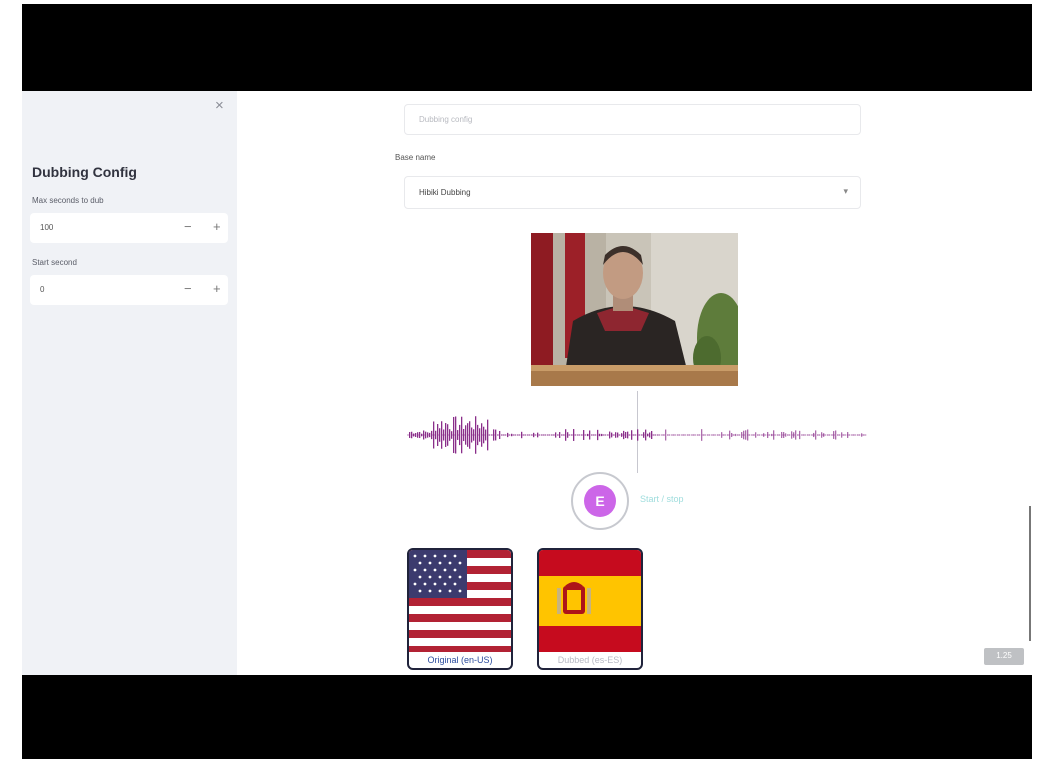 Image resolution: width=1044 pixels, height=759 pixels. I want to click on audio-waveform, so click(637, 435).